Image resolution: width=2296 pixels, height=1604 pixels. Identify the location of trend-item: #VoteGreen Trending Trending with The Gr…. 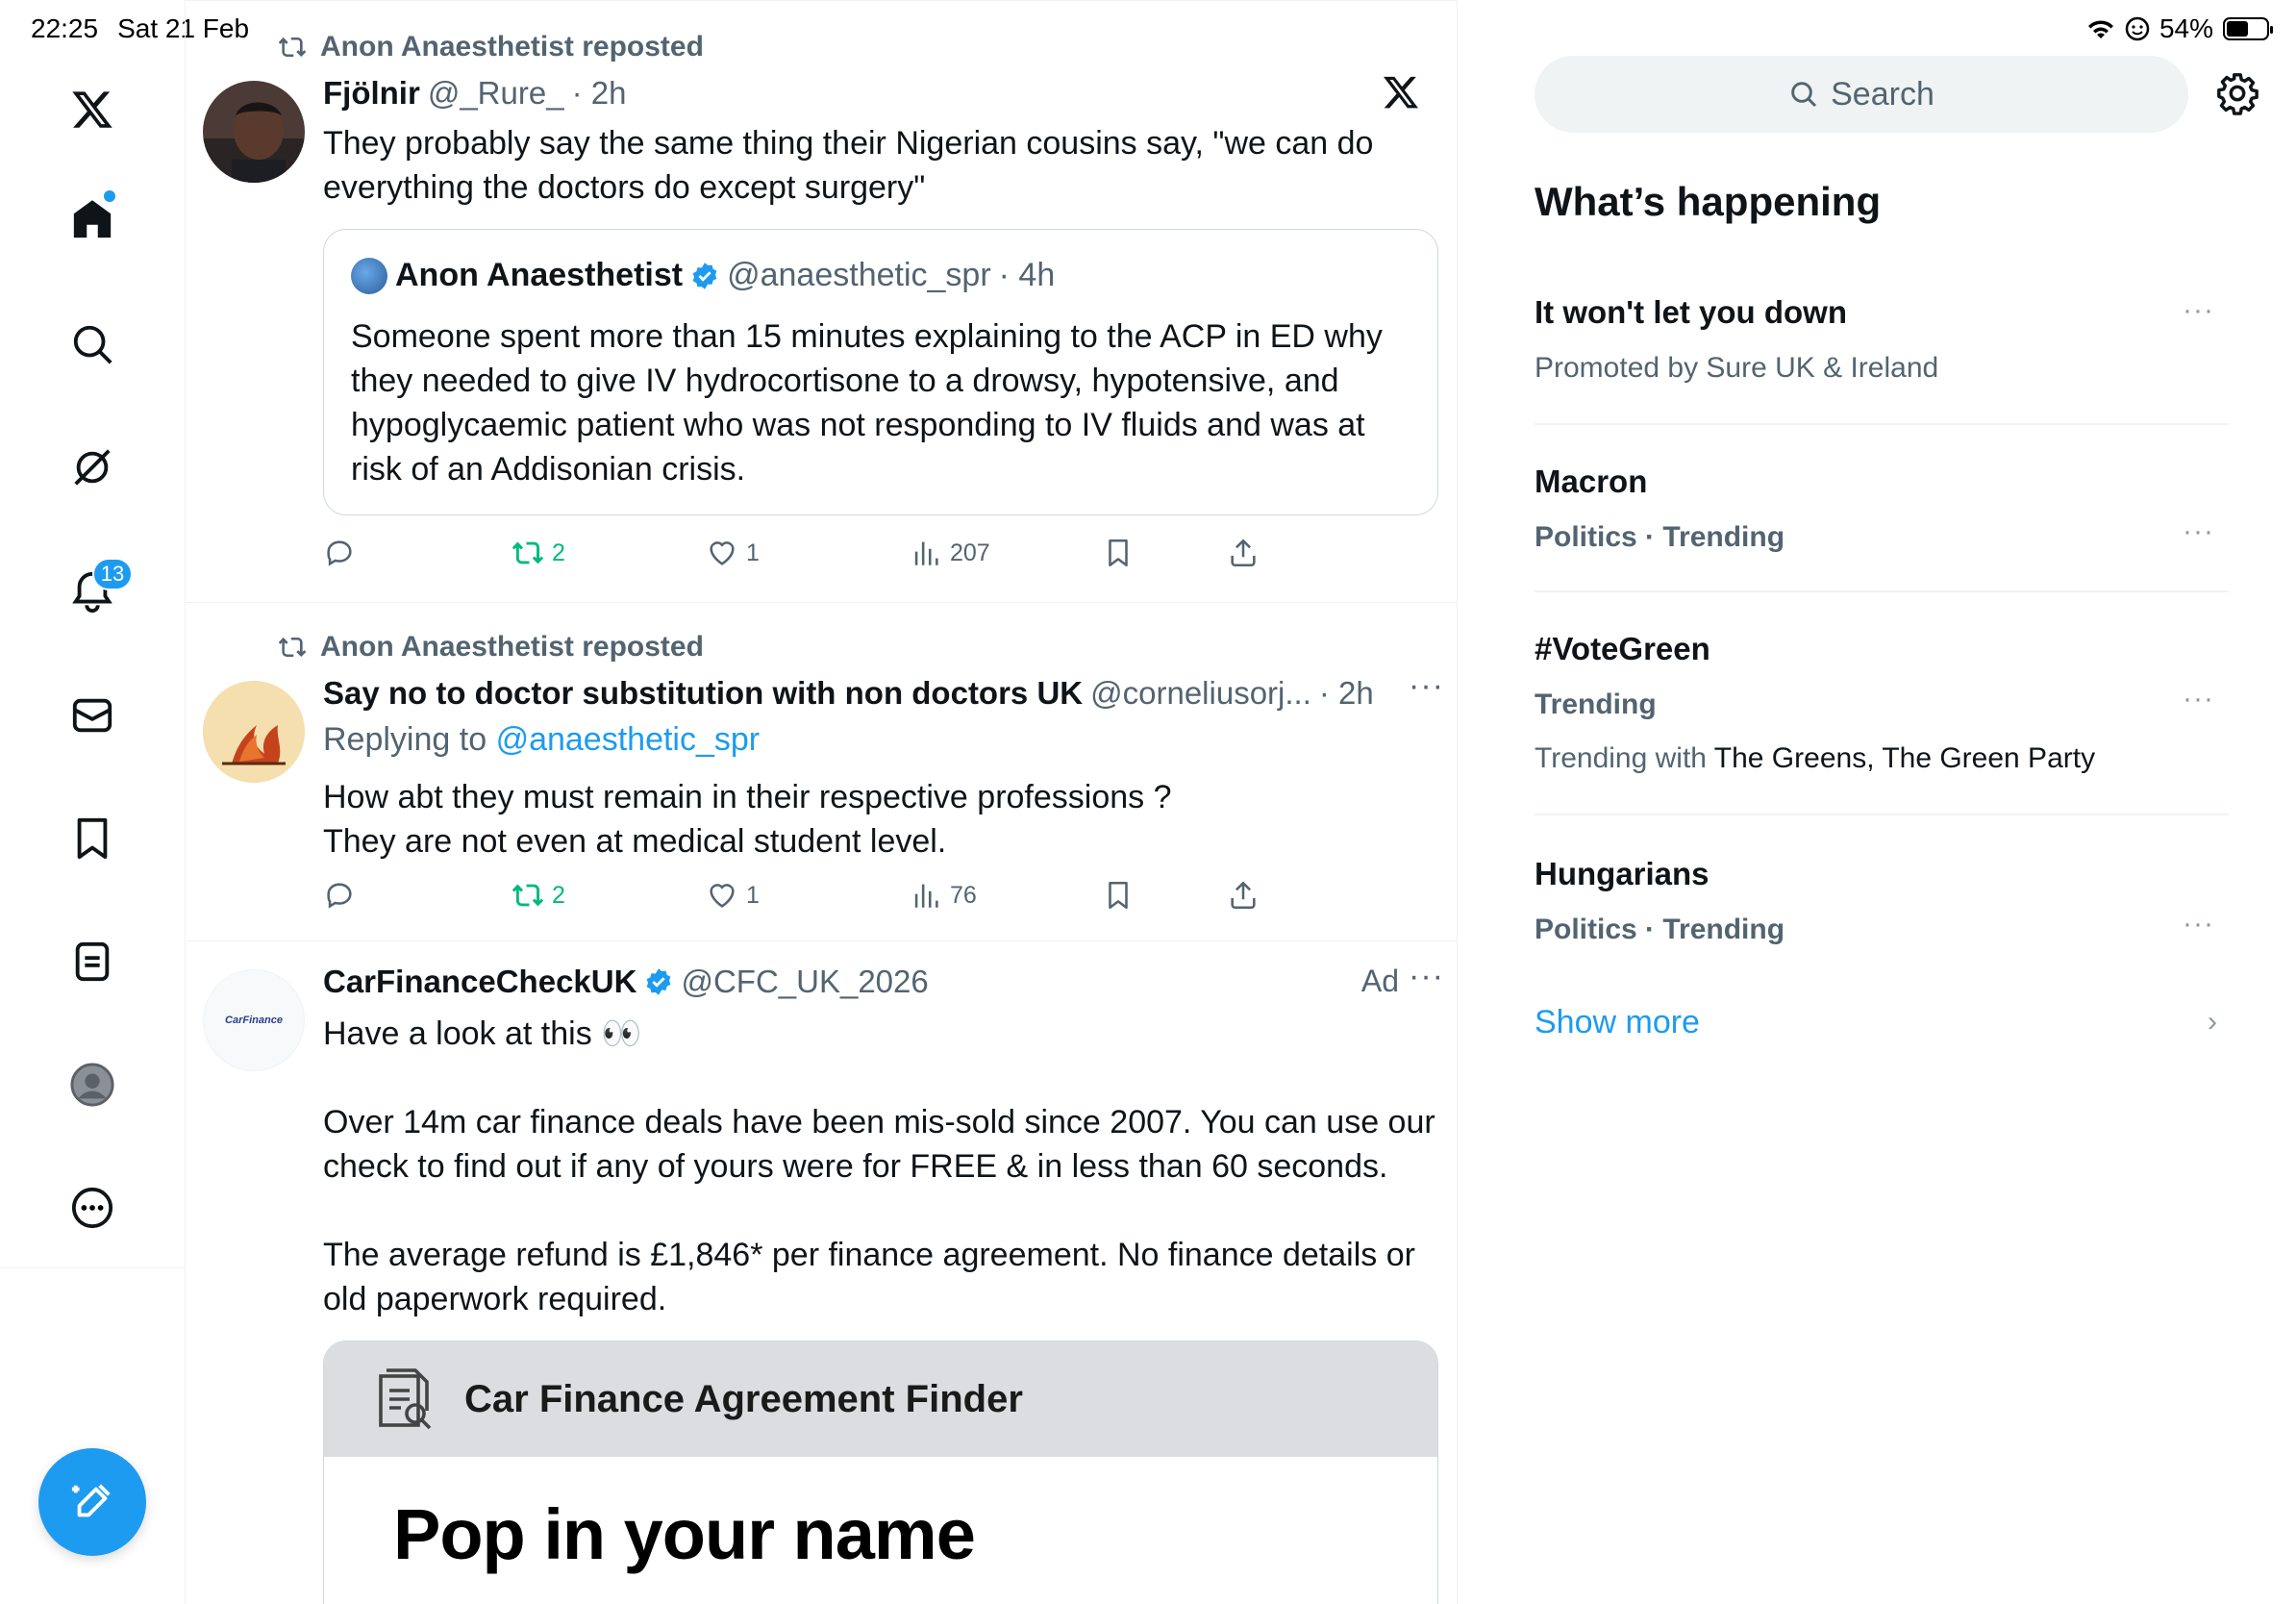
(1882, 703).